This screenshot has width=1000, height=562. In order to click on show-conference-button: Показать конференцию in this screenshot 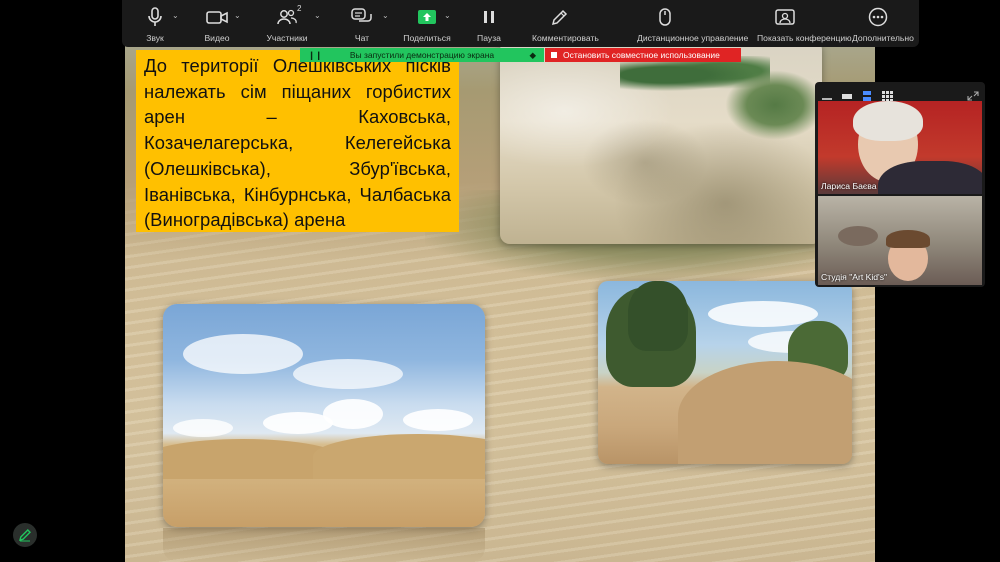, I will do `click(804, 23)`.